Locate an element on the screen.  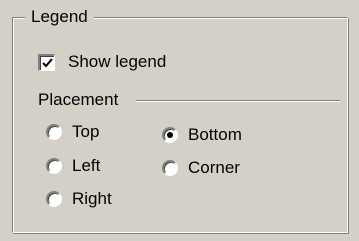
radio-label-right: Right is located at coordinates (92, 198).